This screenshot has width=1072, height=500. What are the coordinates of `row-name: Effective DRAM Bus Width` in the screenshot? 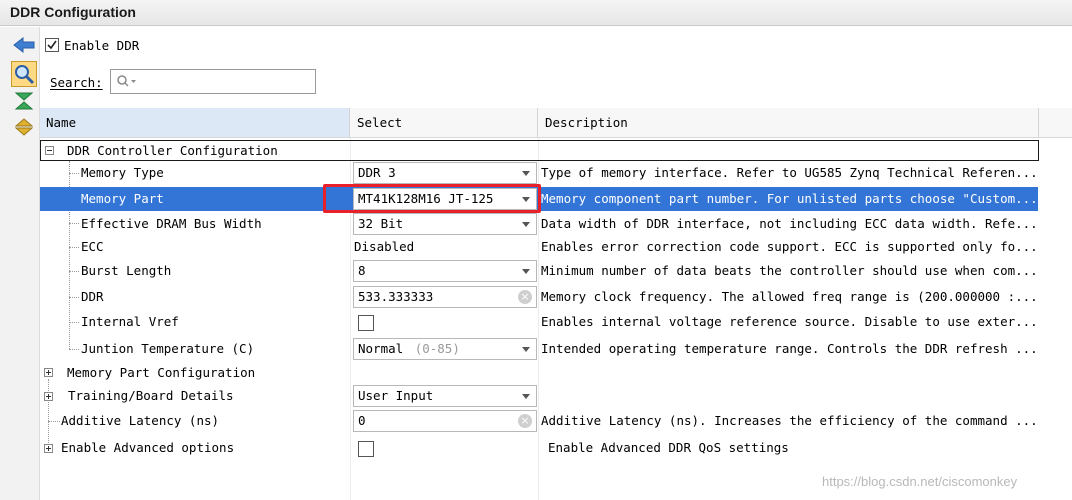 It's located at (171, 223).